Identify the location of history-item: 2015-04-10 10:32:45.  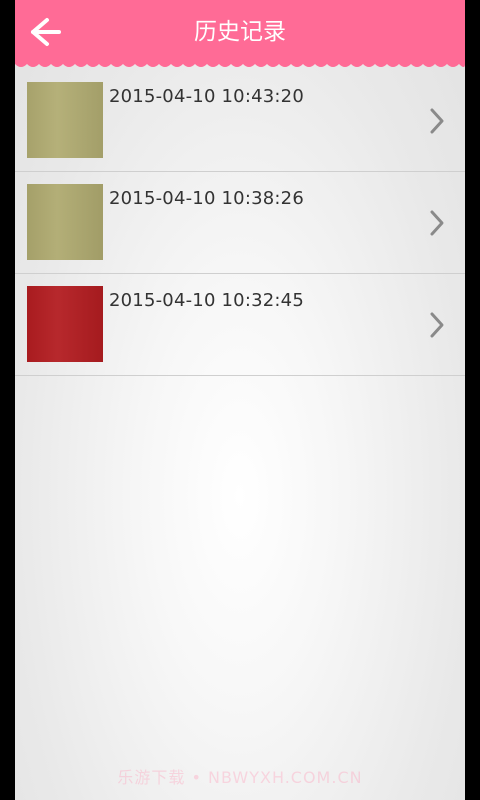
(240, 325).